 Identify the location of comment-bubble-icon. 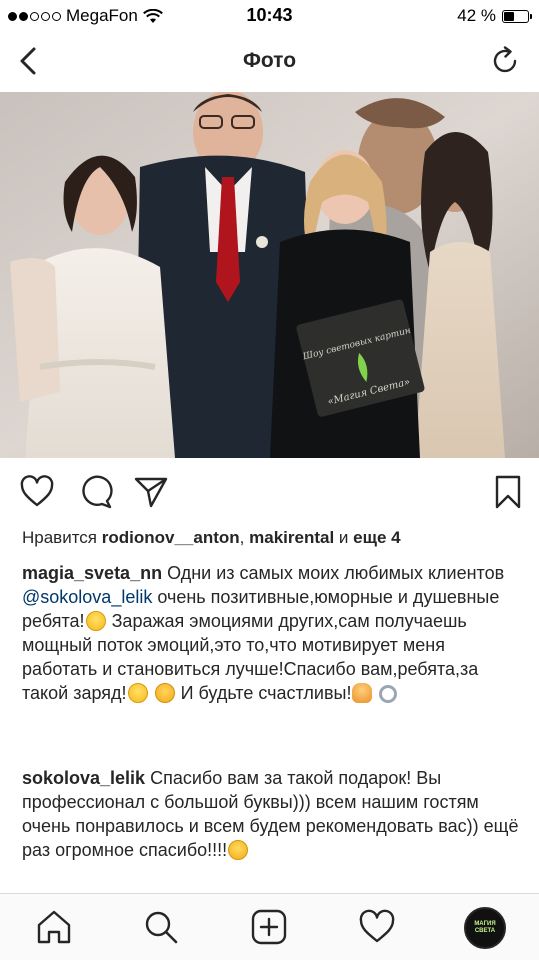
(95, 492).